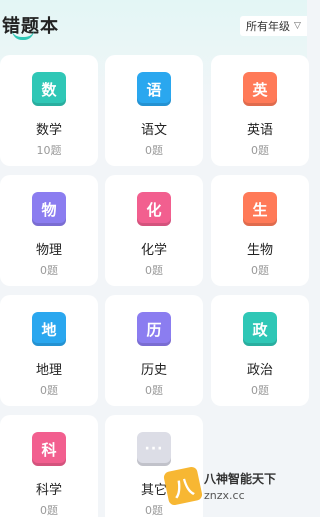  I want to click on title-underline, so click(23, 35).